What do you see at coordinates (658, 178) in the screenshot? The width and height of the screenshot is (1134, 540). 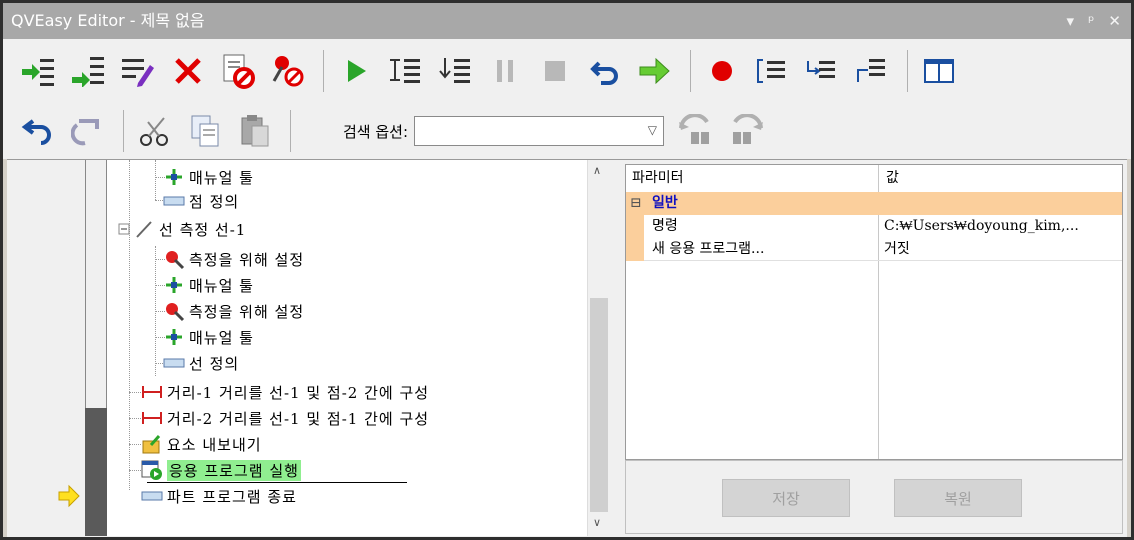 I see `param-header: 파라미터` at bounding box center [658, 178].